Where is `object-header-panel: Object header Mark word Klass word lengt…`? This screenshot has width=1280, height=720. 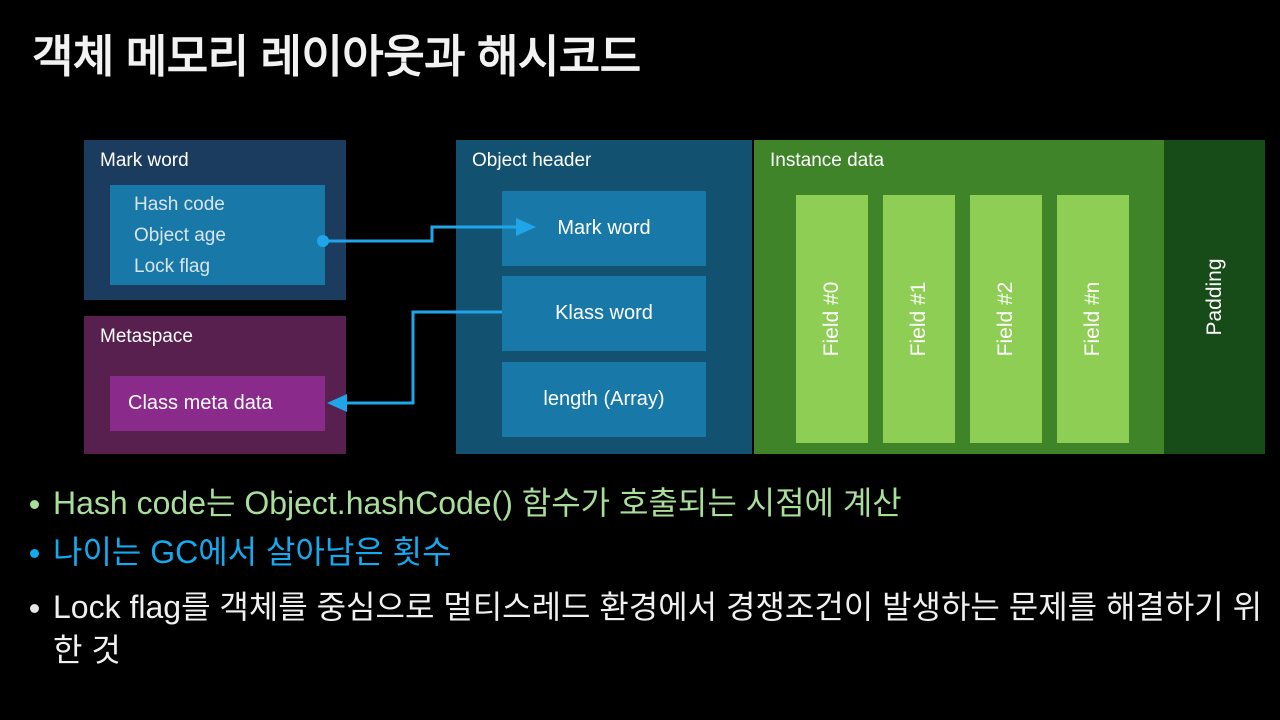
object-header-panel: Object header Mark word Klass word lengt… is located at coordinates (604, 297).